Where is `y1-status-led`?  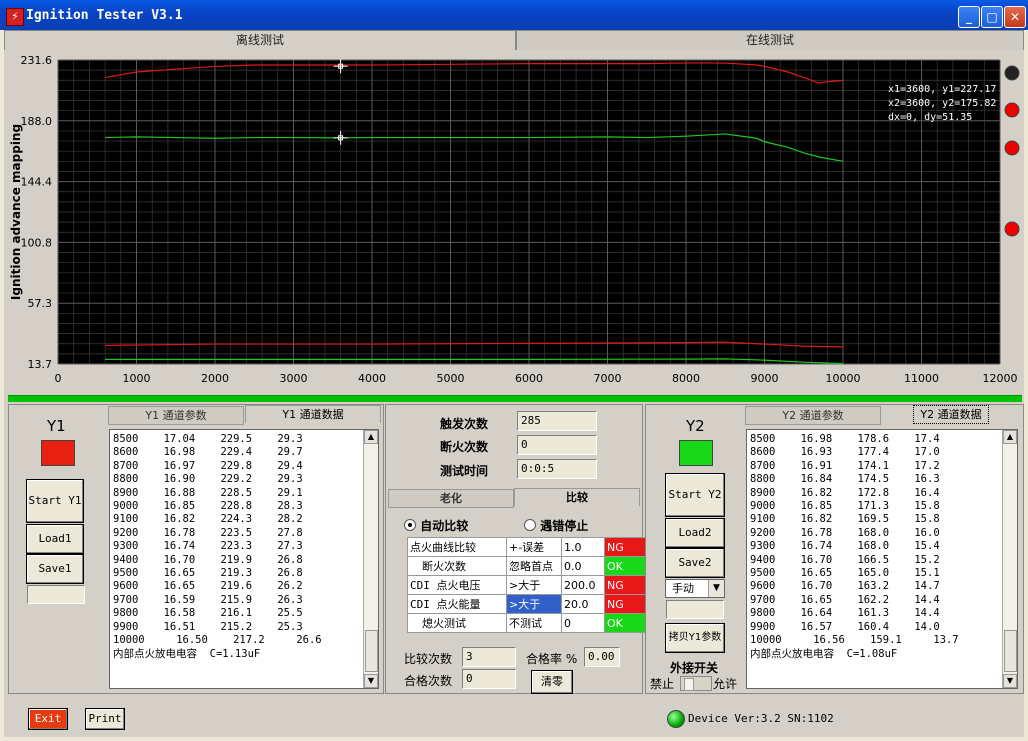 y1-status-led is located at coordinates (58, 453).